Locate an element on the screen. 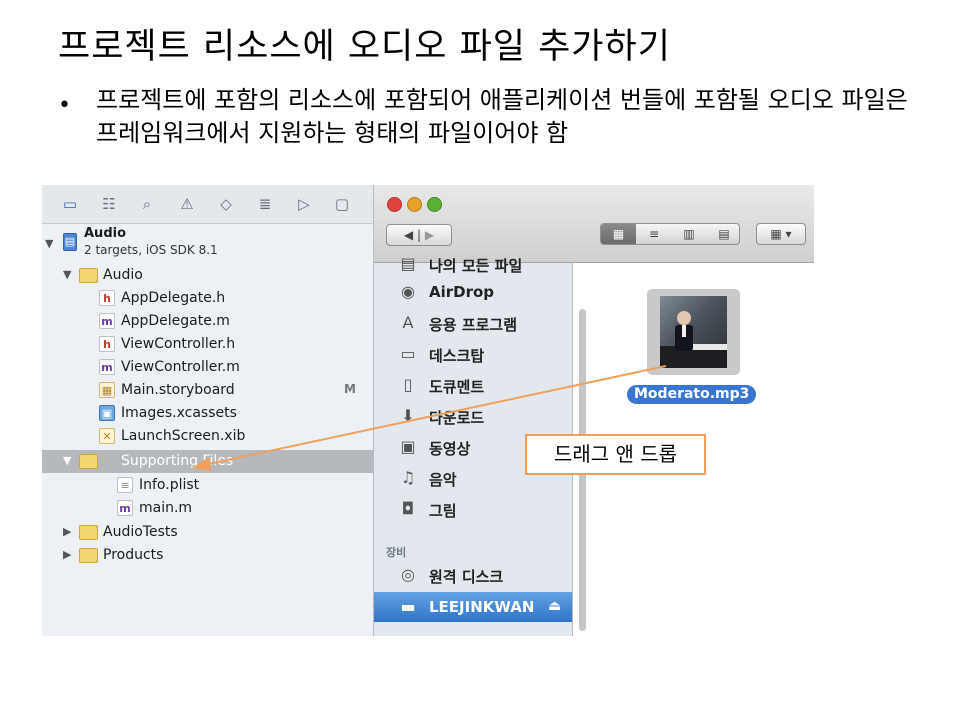  drag-arrow-head is located at coordinates (201, 464).